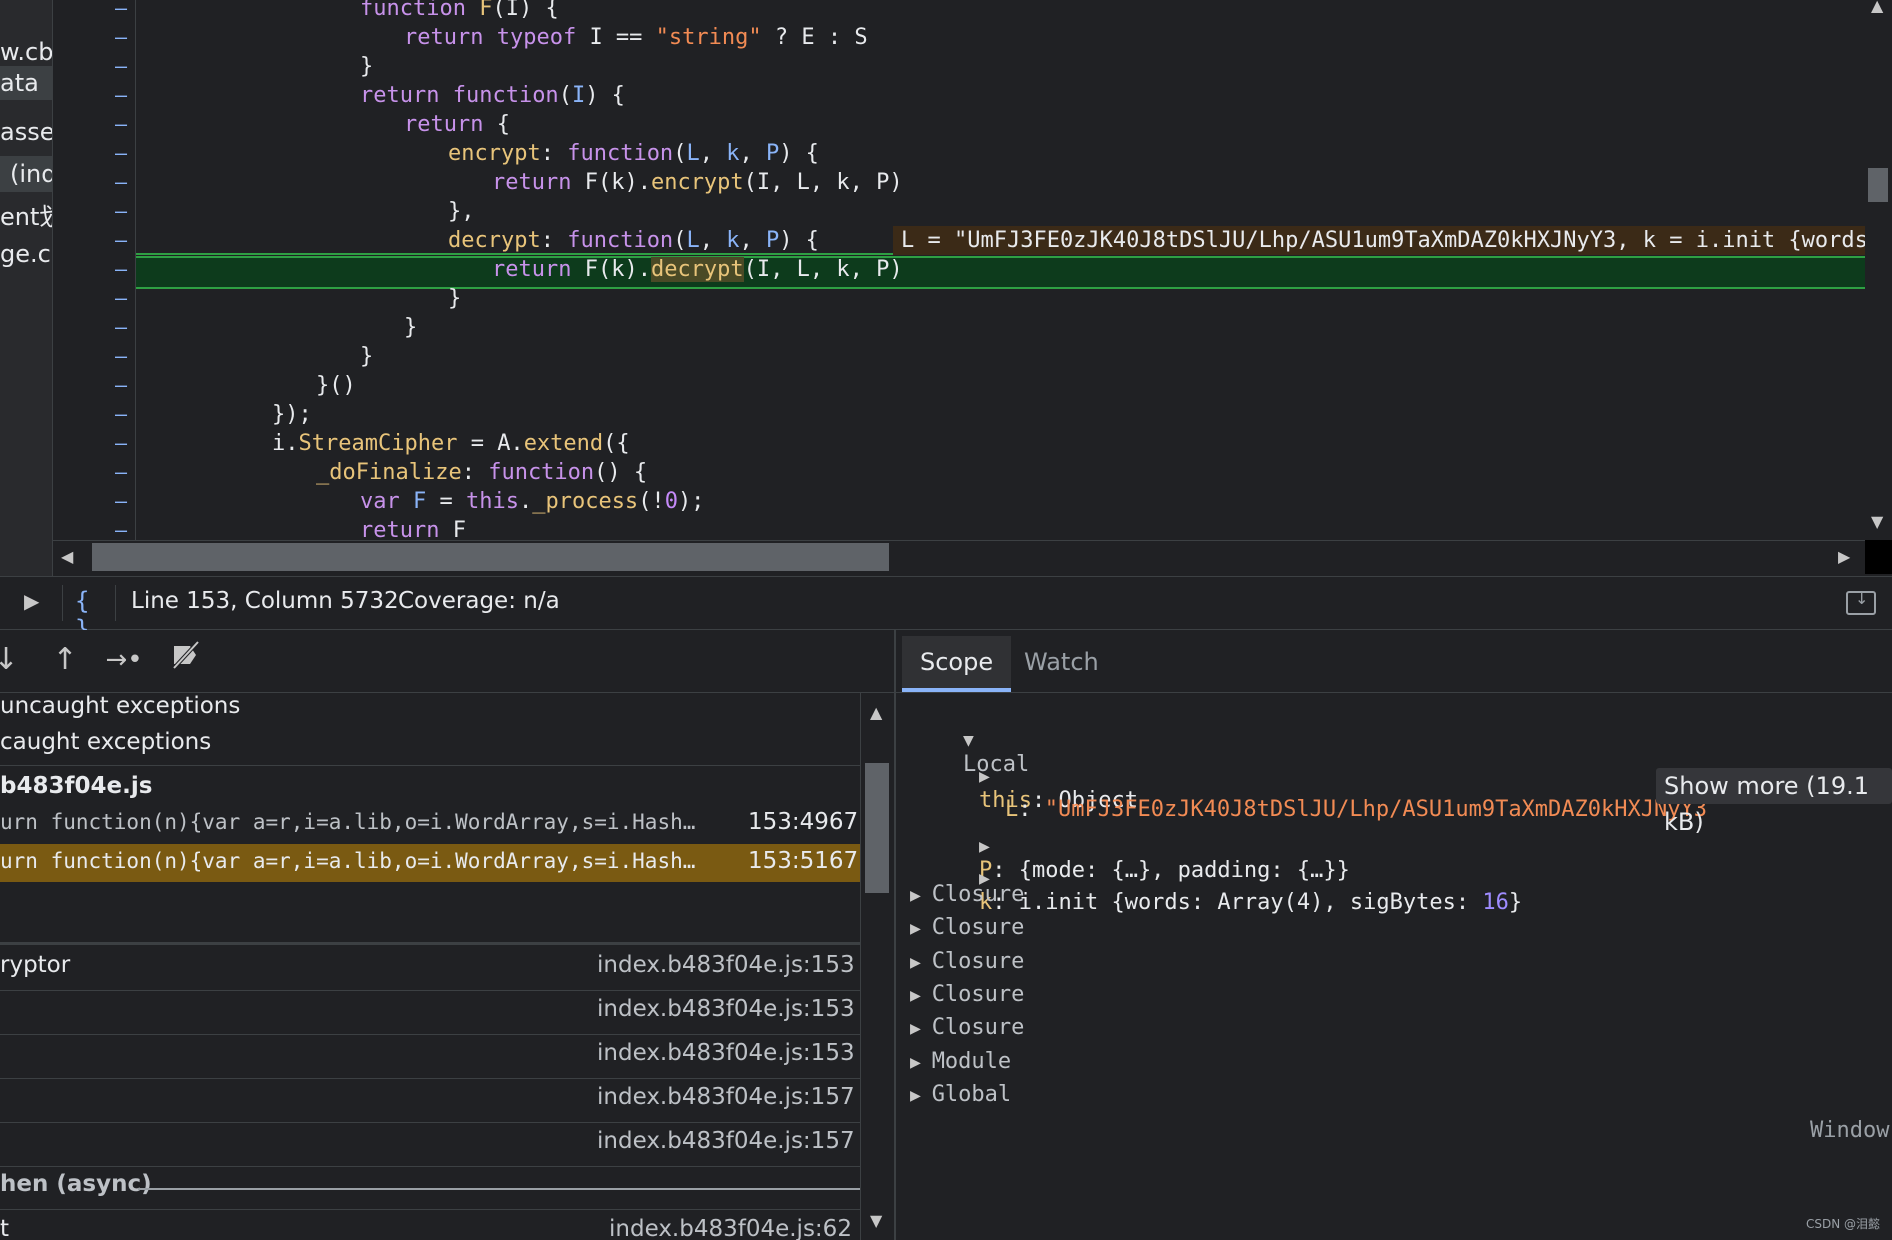 The width and height of the screenshot is (1892, 1240). What do you see at coordinates (1774, 802) in the screenshot?
I see `show-more-button: Show more (19.1 kB)` at bounding box center [1774, 802].